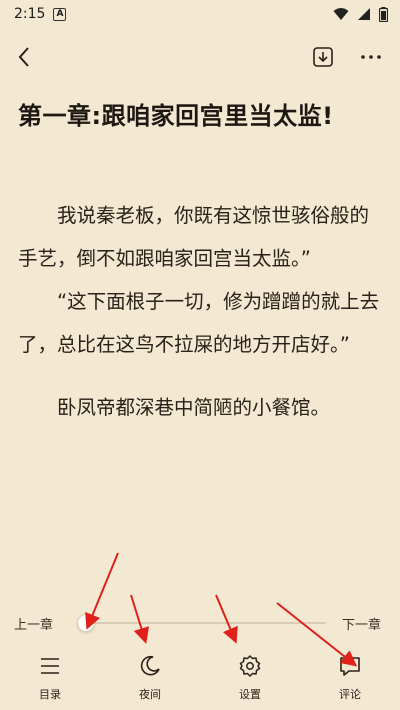  What do you see at coordinates (361, 623) in the screenshot?
I see `next-chapter-button: 下一章` at bounding box center [361, 623].